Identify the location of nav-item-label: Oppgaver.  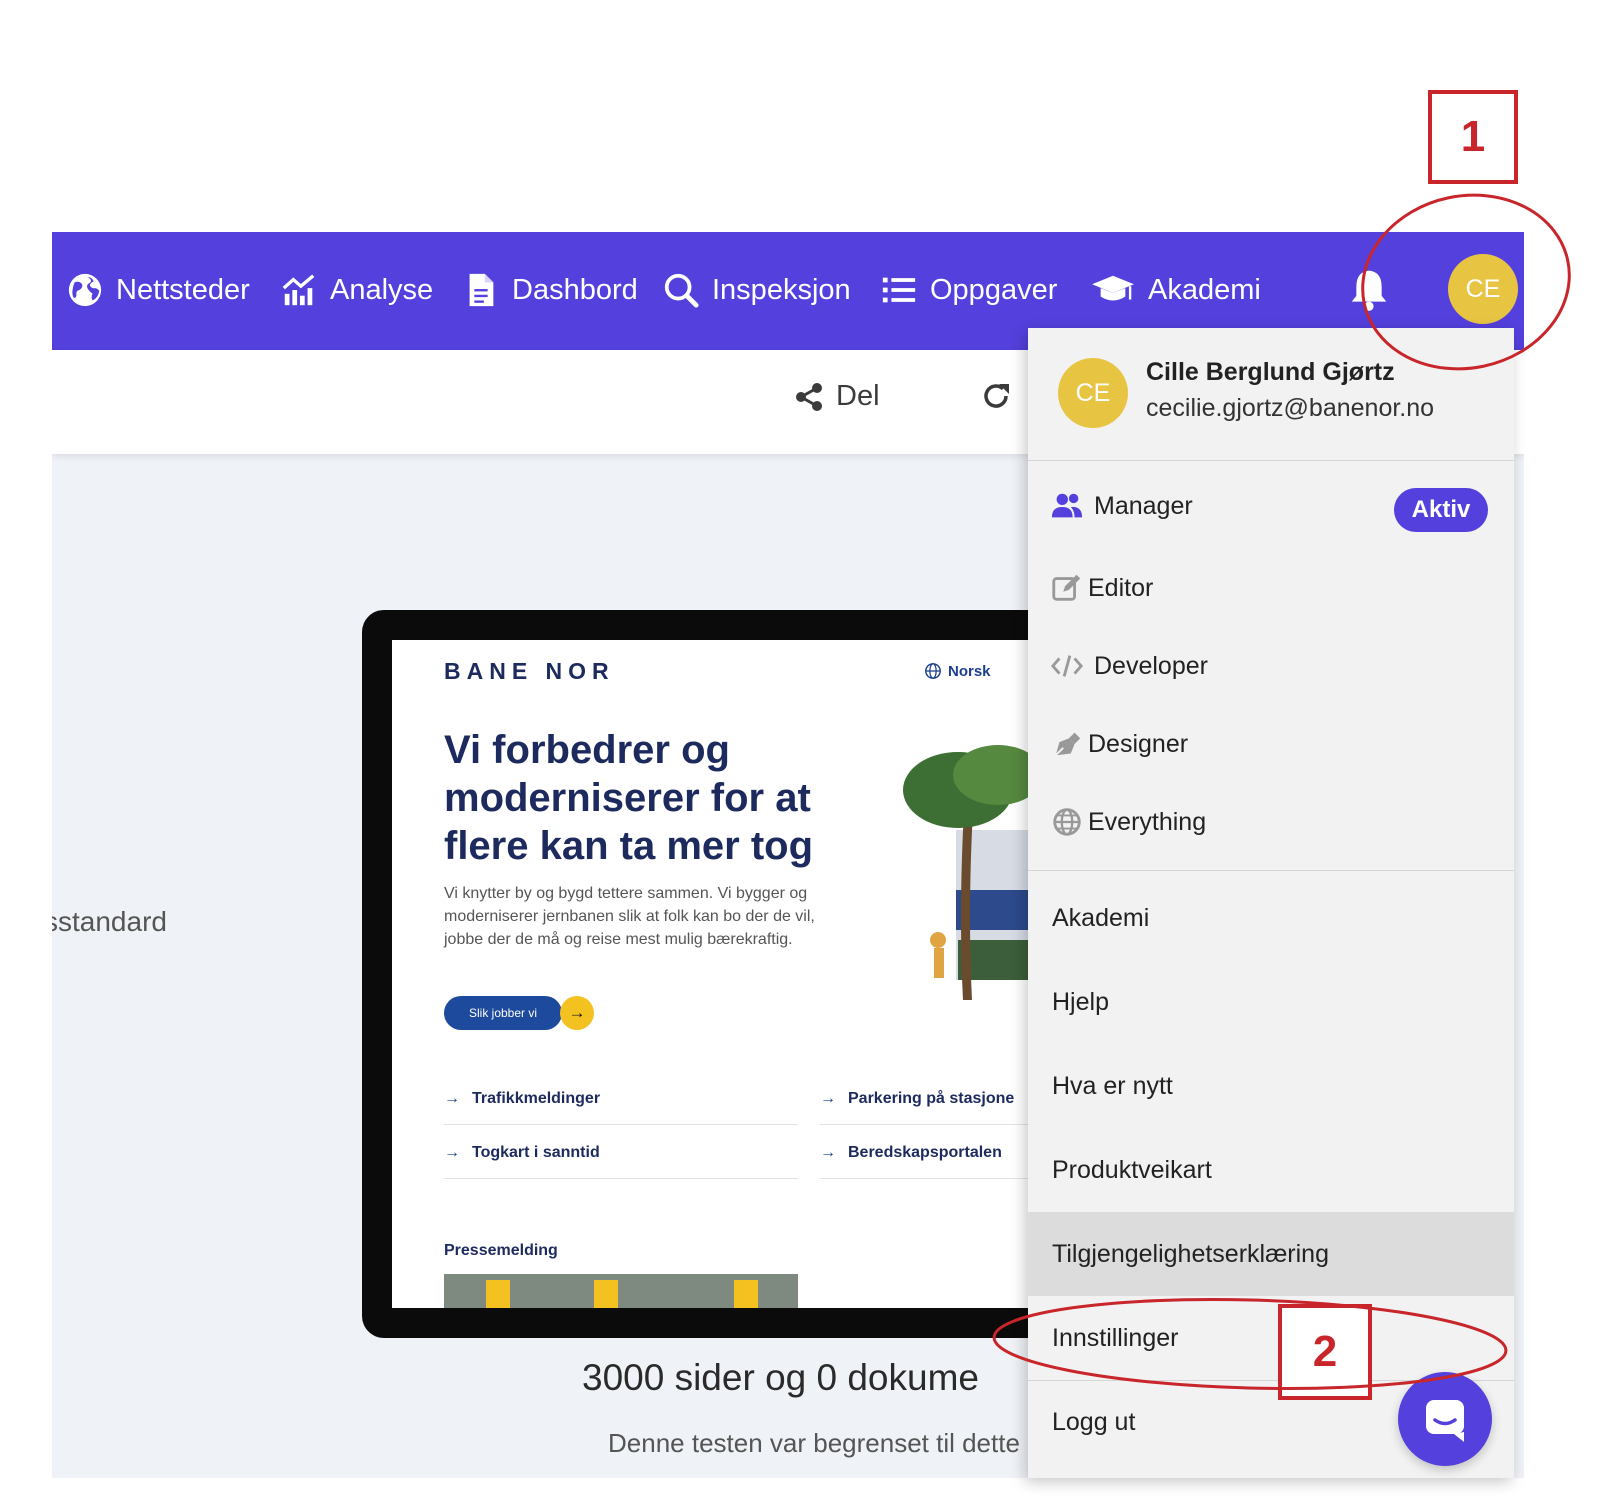
(994, 289).